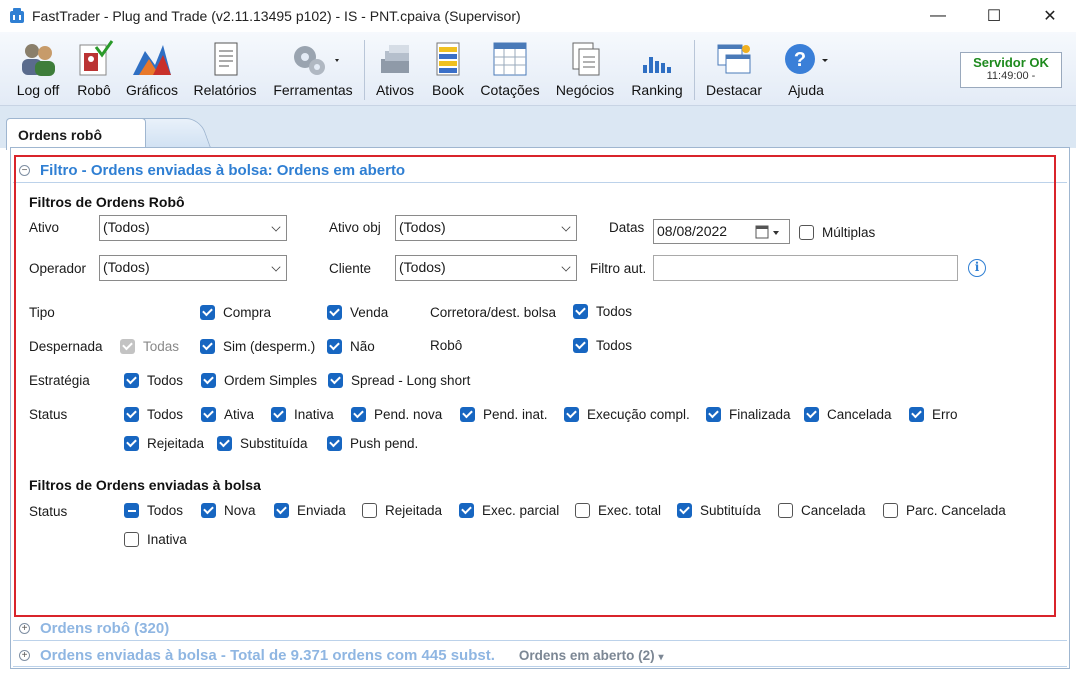 The image size is (1076, 673). What do you see at coordinates (17, 15) in the screenshot?
I see `app-logo-icon` at bounding box center [17, 15].